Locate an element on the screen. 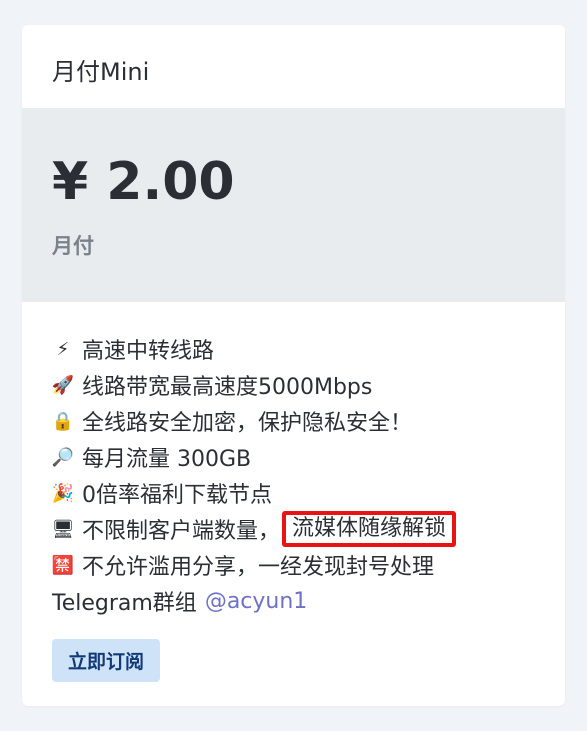 The width and height of the screenshot is (587, 731). telegram-line: Telegram群组 @acyun1 is located at coordinates (308, 601).